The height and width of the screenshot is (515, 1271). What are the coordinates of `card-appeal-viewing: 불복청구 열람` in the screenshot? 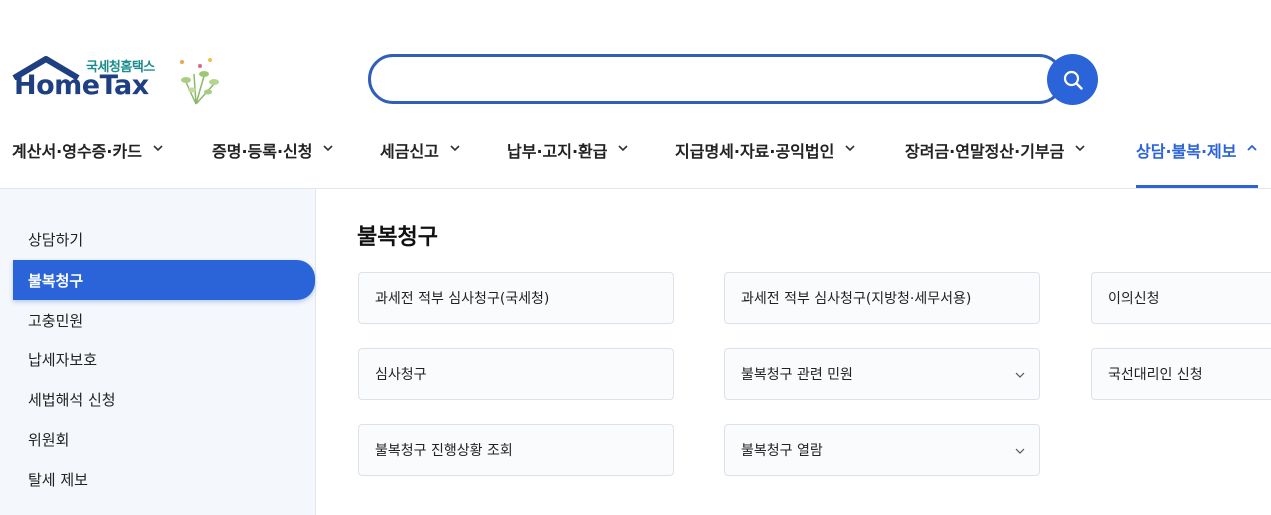 It's located at (882, 450).